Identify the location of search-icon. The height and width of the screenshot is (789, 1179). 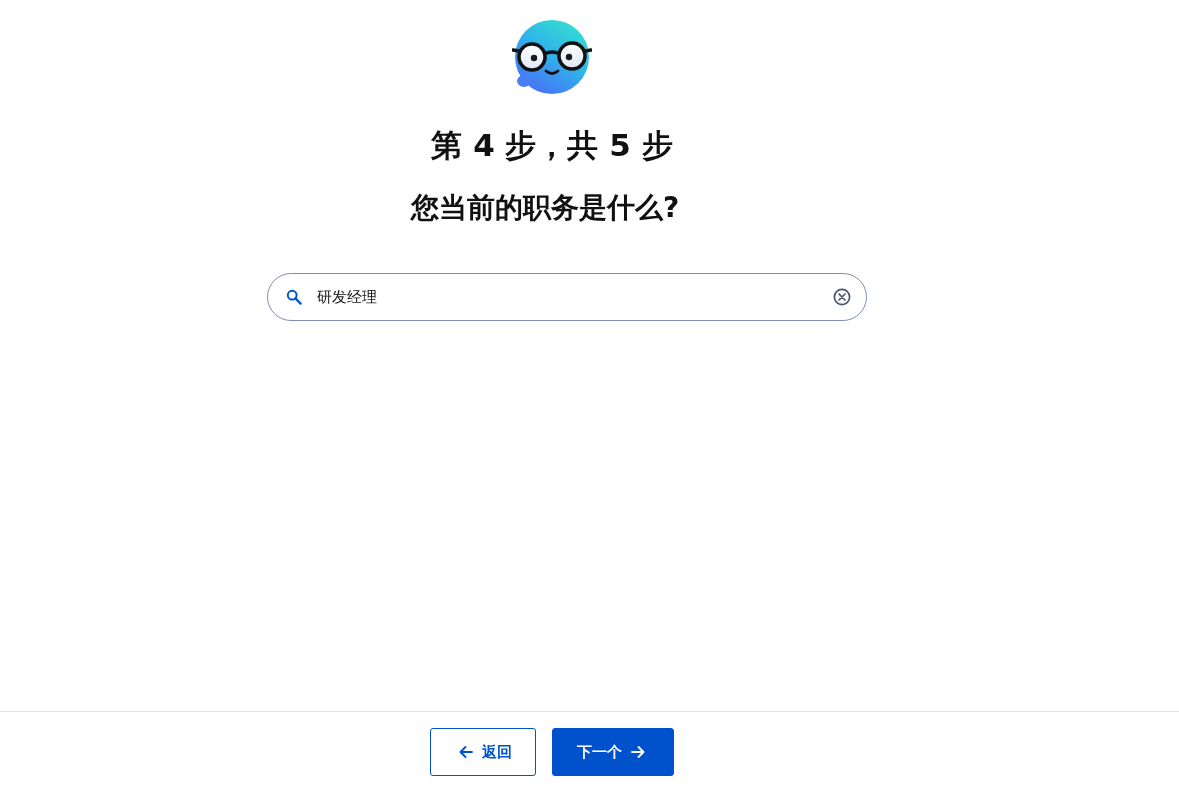
(294, 297).